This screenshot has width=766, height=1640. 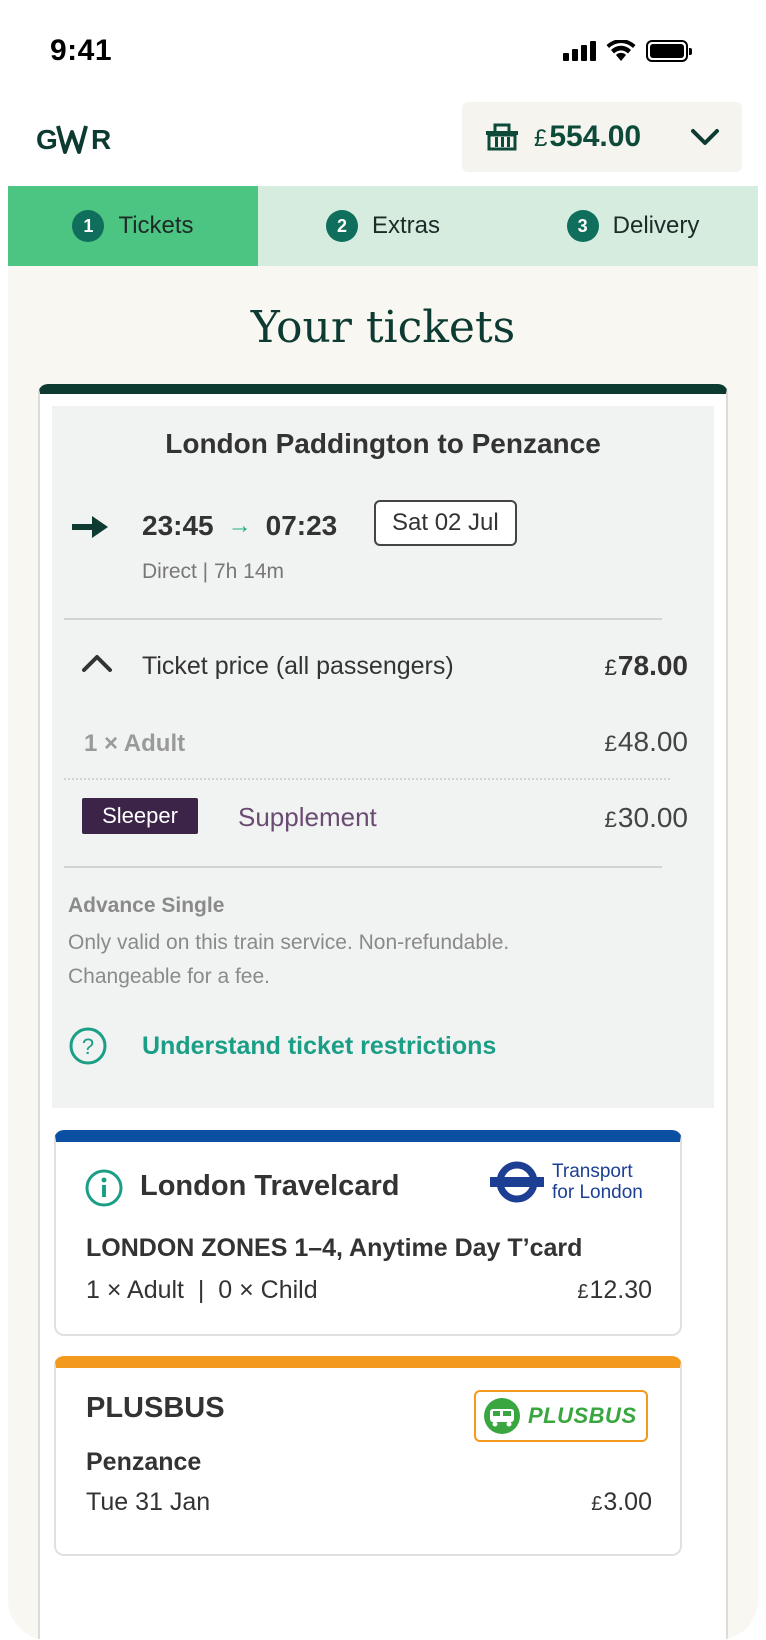 I want to click on supplement-price: £30.00, so click(x=646, y=818).